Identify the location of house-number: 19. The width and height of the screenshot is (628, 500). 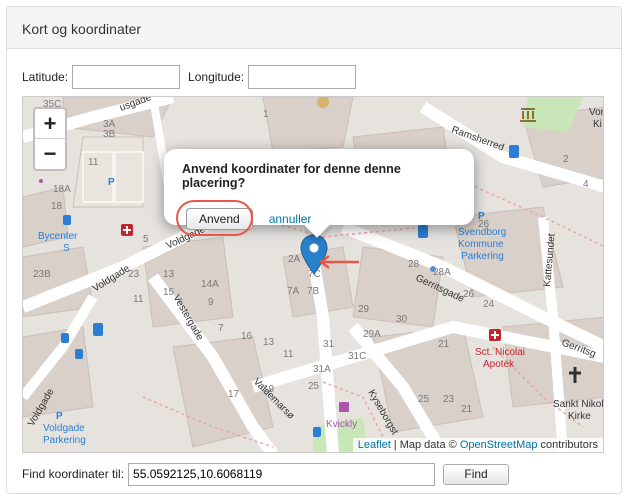
(269, 389).